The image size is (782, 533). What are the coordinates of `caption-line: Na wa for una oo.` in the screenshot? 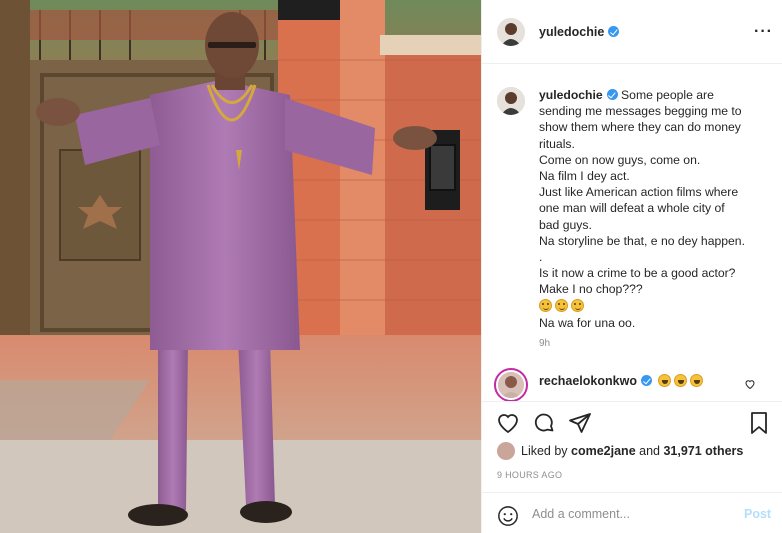 It's located at (587, 322).